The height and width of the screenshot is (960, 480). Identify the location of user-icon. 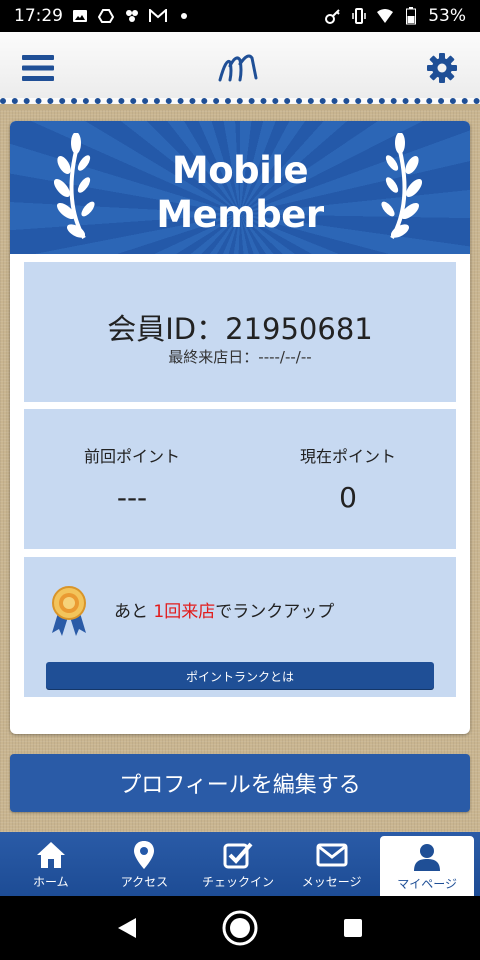
(427, 857).